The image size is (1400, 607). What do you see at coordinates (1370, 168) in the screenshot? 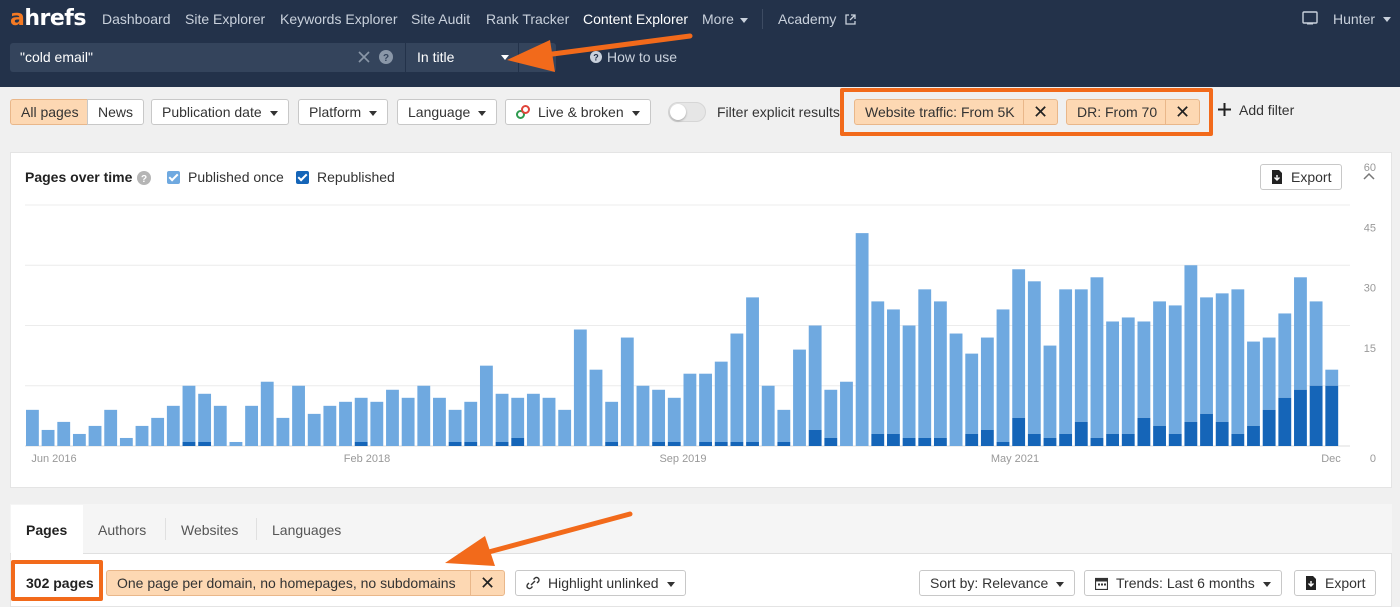
I see `y-tick-label: 60` at bounding box center [1370, 168].